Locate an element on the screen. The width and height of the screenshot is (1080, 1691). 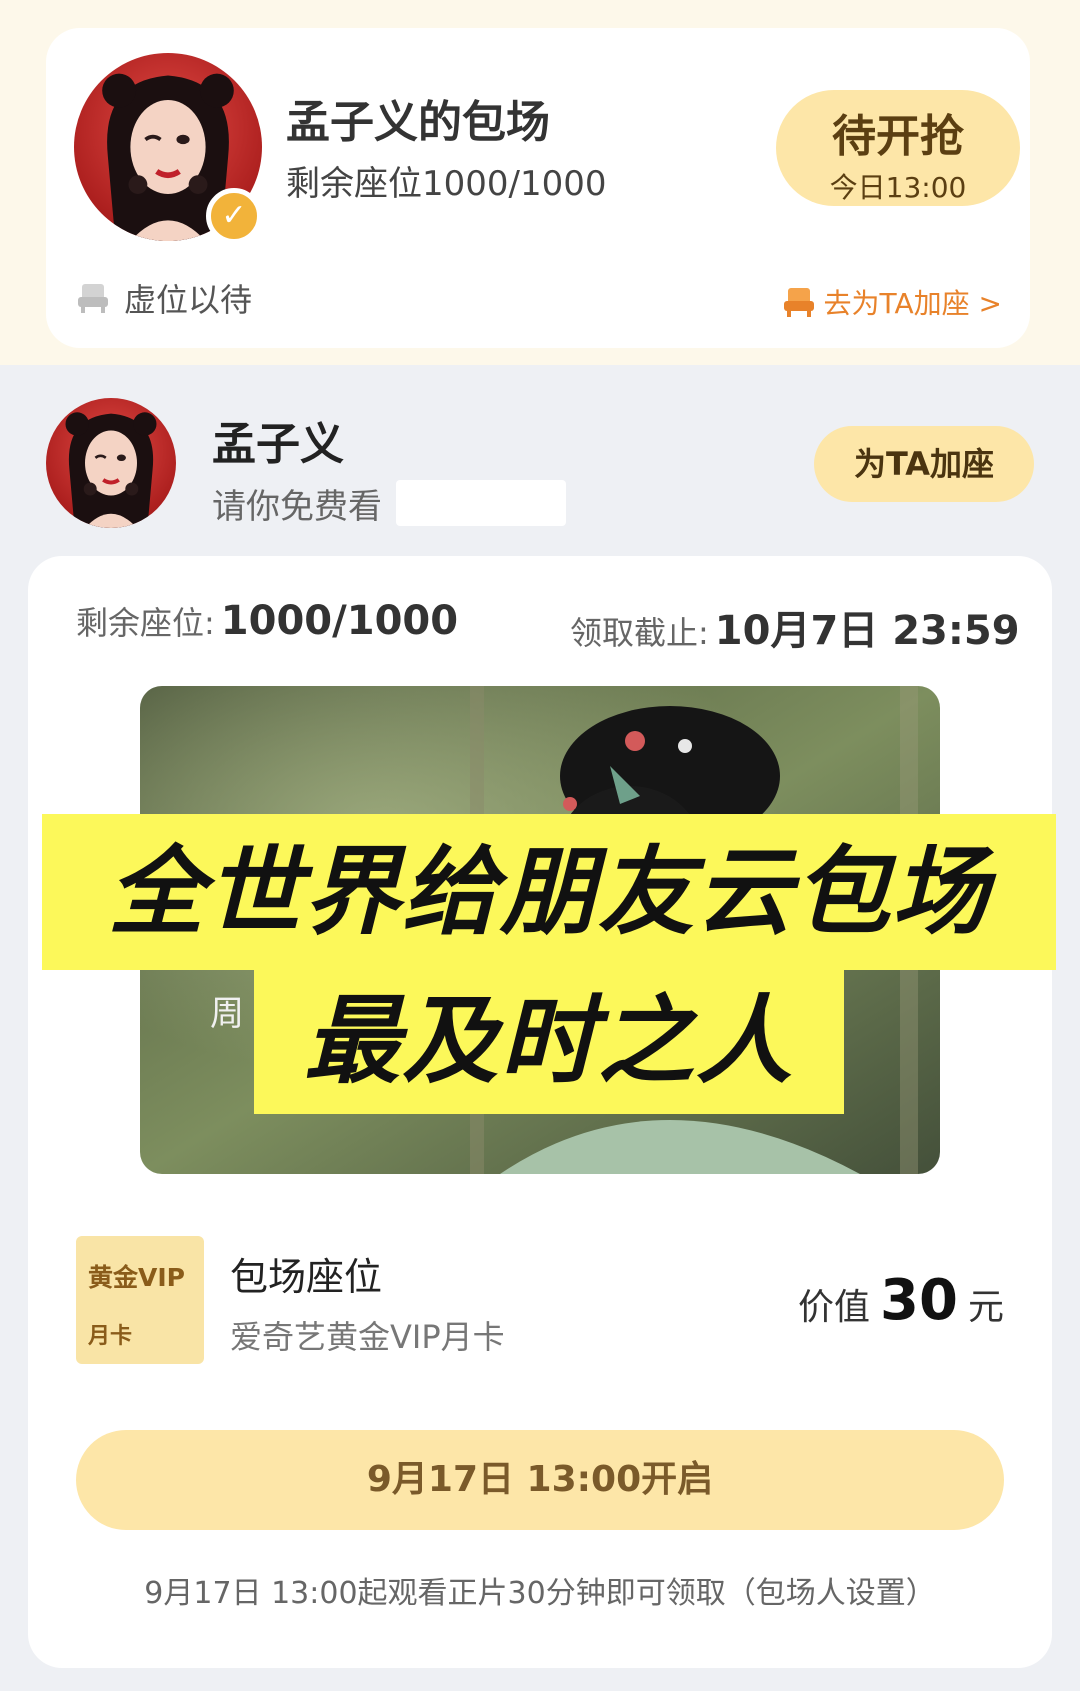
value-row: 价值 30 元 is located at coordinates (901, 1300).